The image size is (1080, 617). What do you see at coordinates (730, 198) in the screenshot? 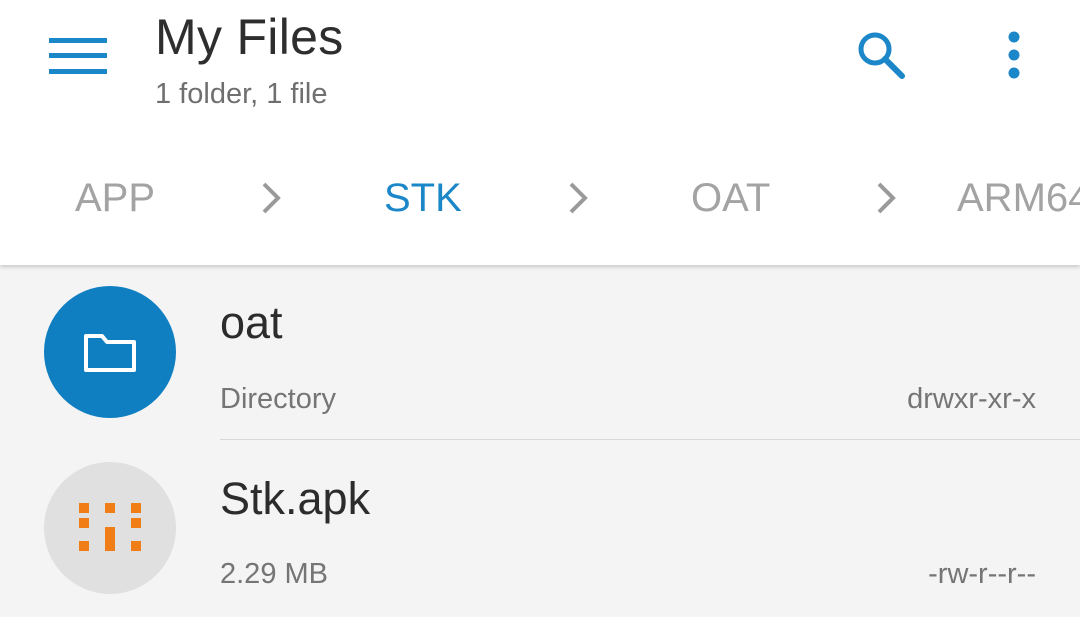
I see `breadcrumb-oat: OAT` at bounding box center [730, 198].